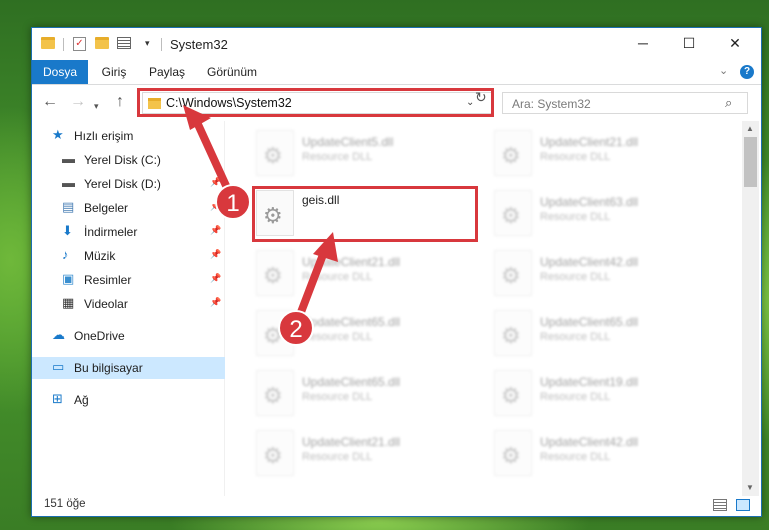 This screenshot has width=769, height=530. I want to click on sidebar-item: ▣ Resimler 📌, so click(128, 280).